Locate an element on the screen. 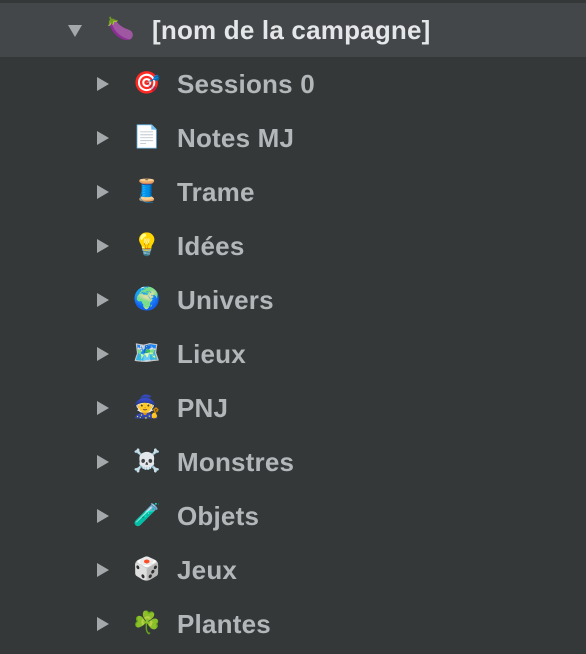 This screenshot has width=586, height=654. tree-item-label: Monstres is located at coordinates (236, 461).